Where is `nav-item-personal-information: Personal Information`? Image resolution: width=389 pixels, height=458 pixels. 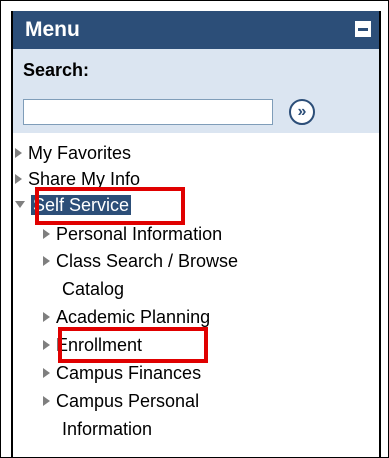 nav-item-personal-information: Personal Information is located at coordinates (132, 235).